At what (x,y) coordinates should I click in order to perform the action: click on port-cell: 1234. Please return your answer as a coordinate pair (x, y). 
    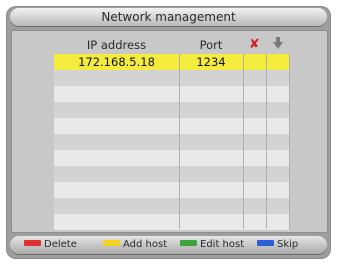
    Looking at the image, I should click on (211, 62).